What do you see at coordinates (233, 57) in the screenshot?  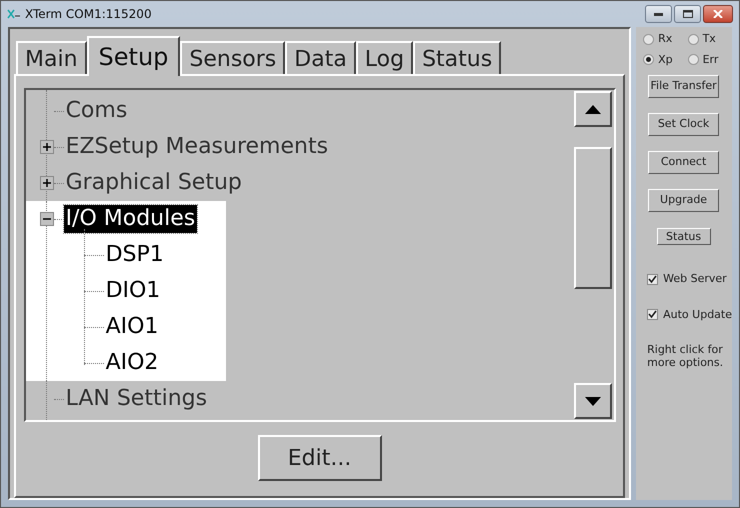 I see `tab: Sensors` at bounding box center [233, 57].